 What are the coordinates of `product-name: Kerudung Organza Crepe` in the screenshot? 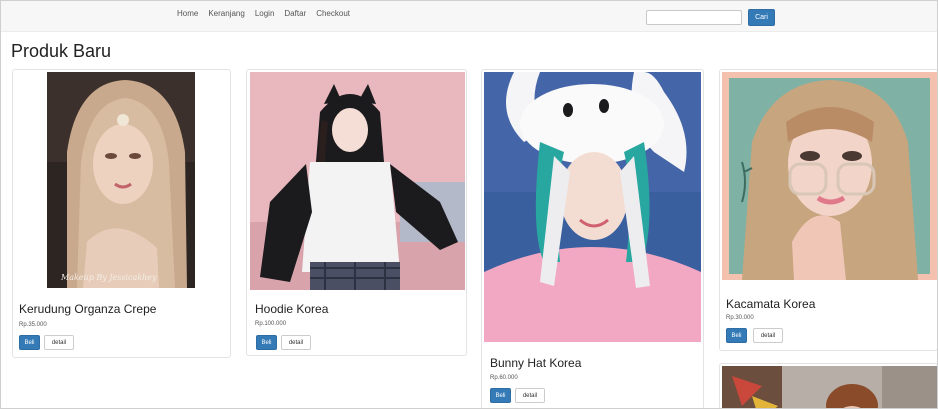 It's located at (88, 309).